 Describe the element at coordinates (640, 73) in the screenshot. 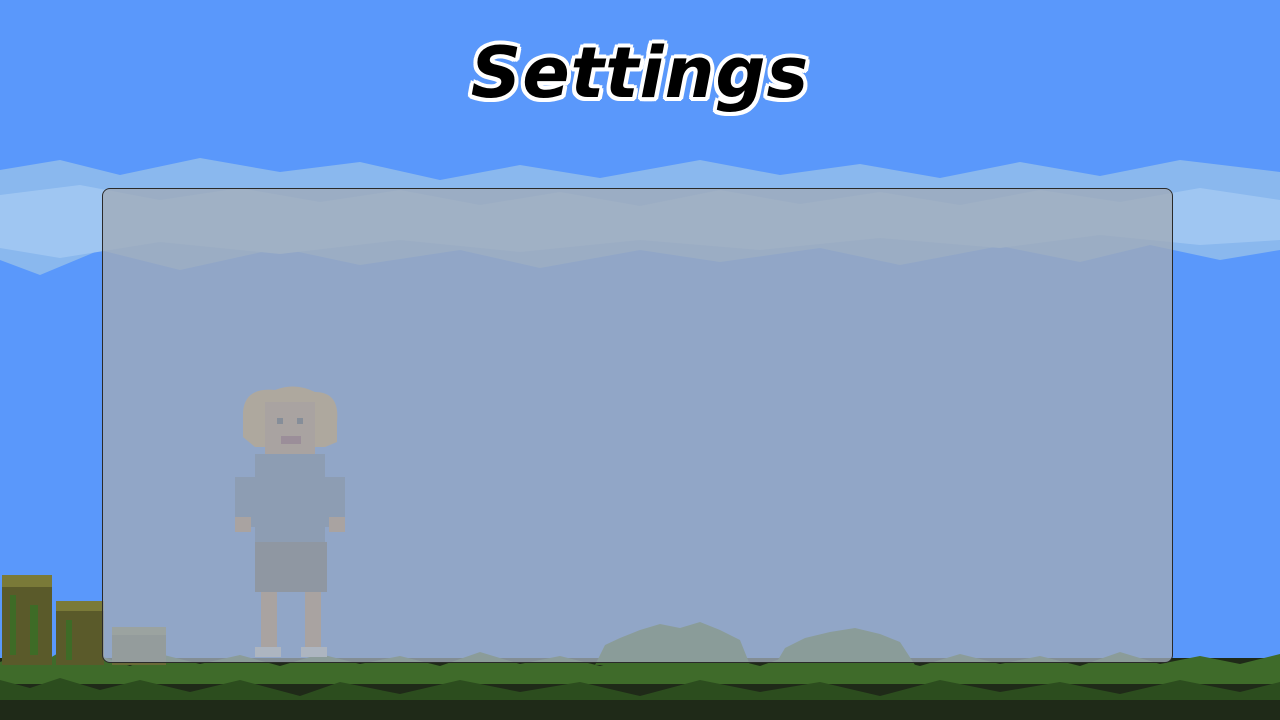

I see `page-title: Settings` at that location.